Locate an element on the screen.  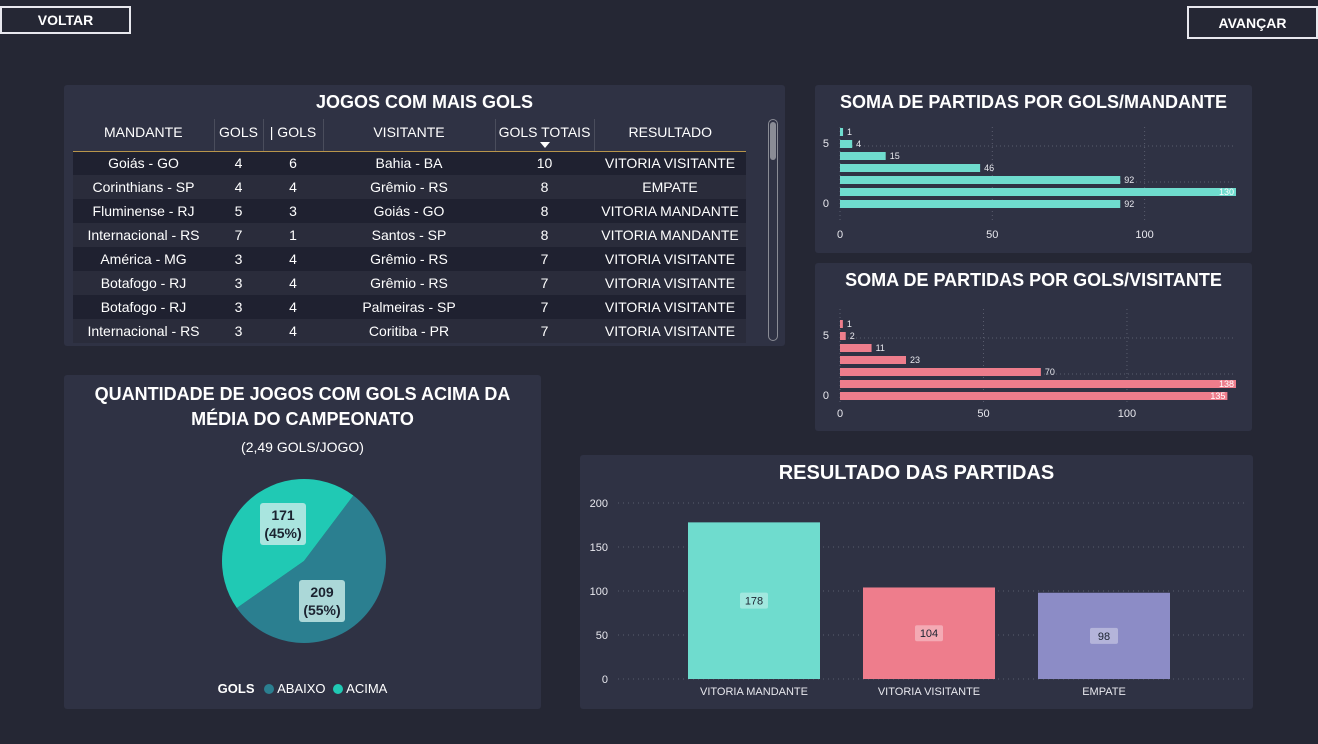
col-header-visitante: VISITANTE is located at coordinates (408, 135).